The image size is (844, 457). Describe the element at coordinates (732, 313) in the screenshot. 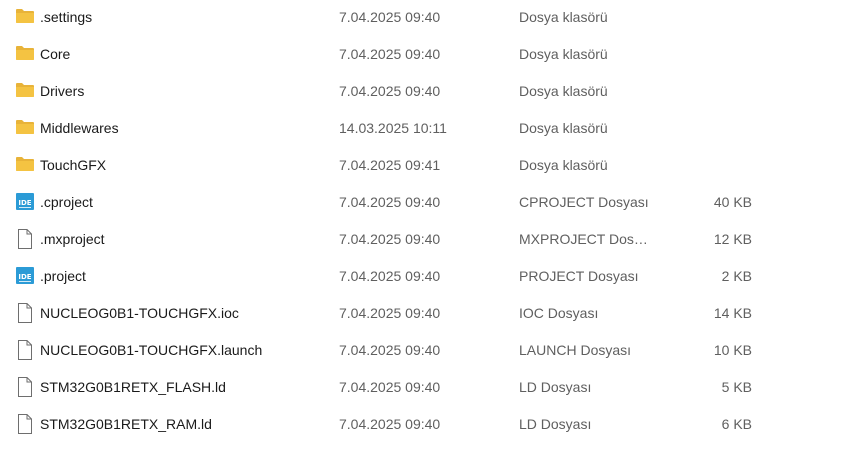

I see `file-size: 14 KB` at that location.